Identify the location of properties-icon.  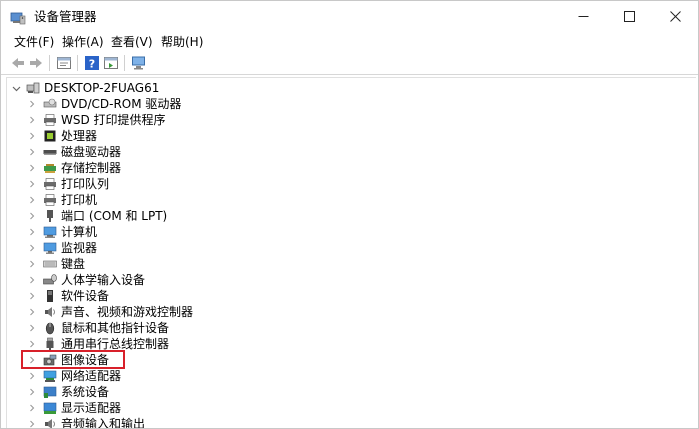
(64, 63).